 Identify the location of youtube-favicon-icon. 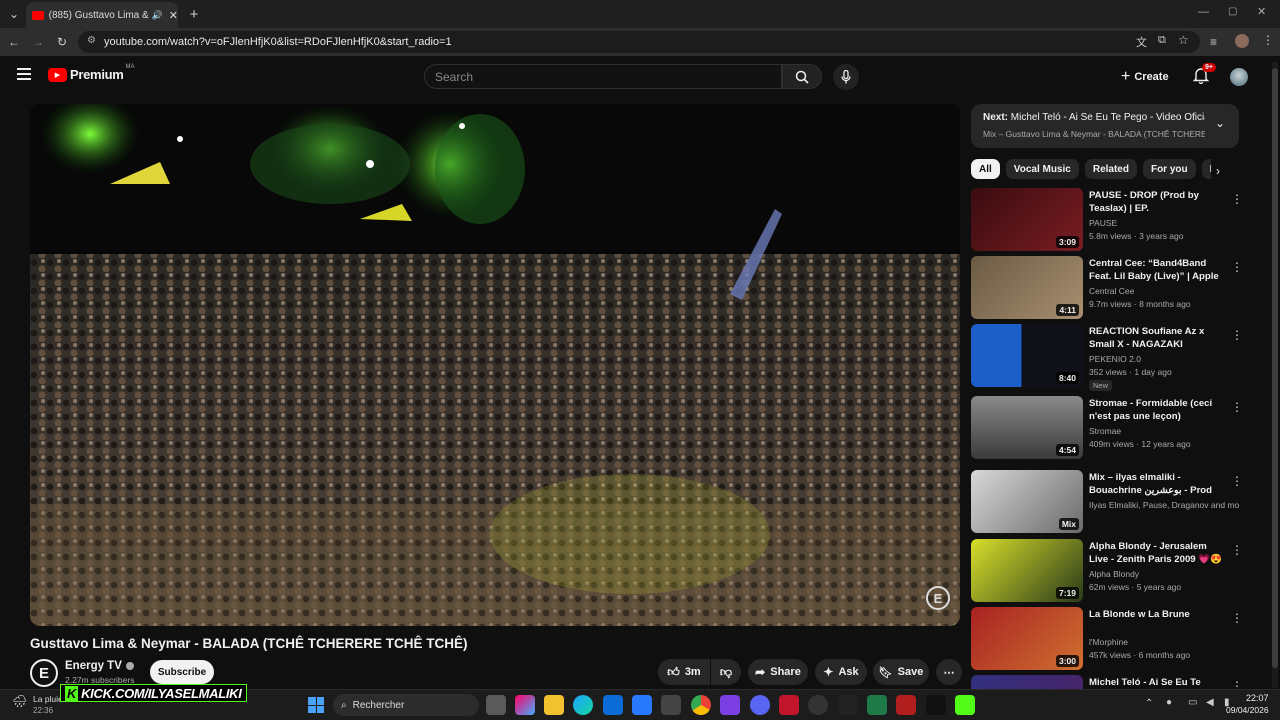
(38, 15).